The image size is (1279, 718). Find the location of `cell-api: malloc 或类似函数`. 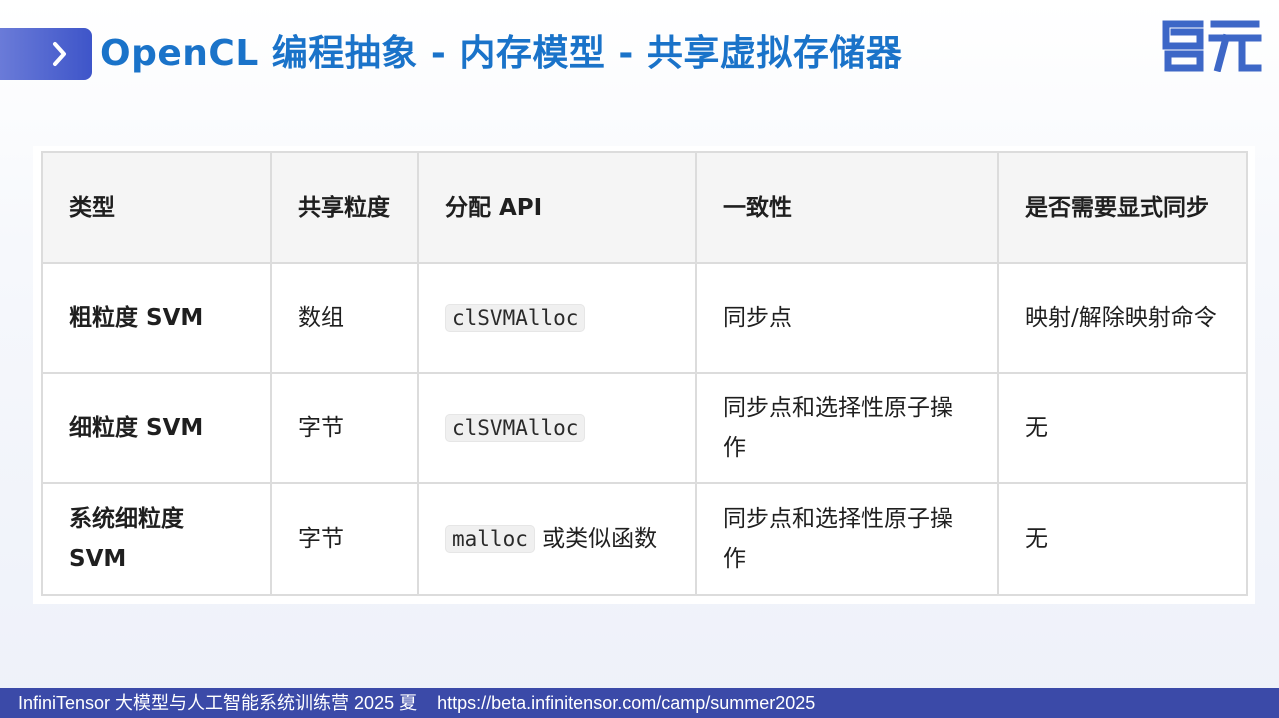

cell-api: malloc 或类似函数 is located at coordinates (557, 539).